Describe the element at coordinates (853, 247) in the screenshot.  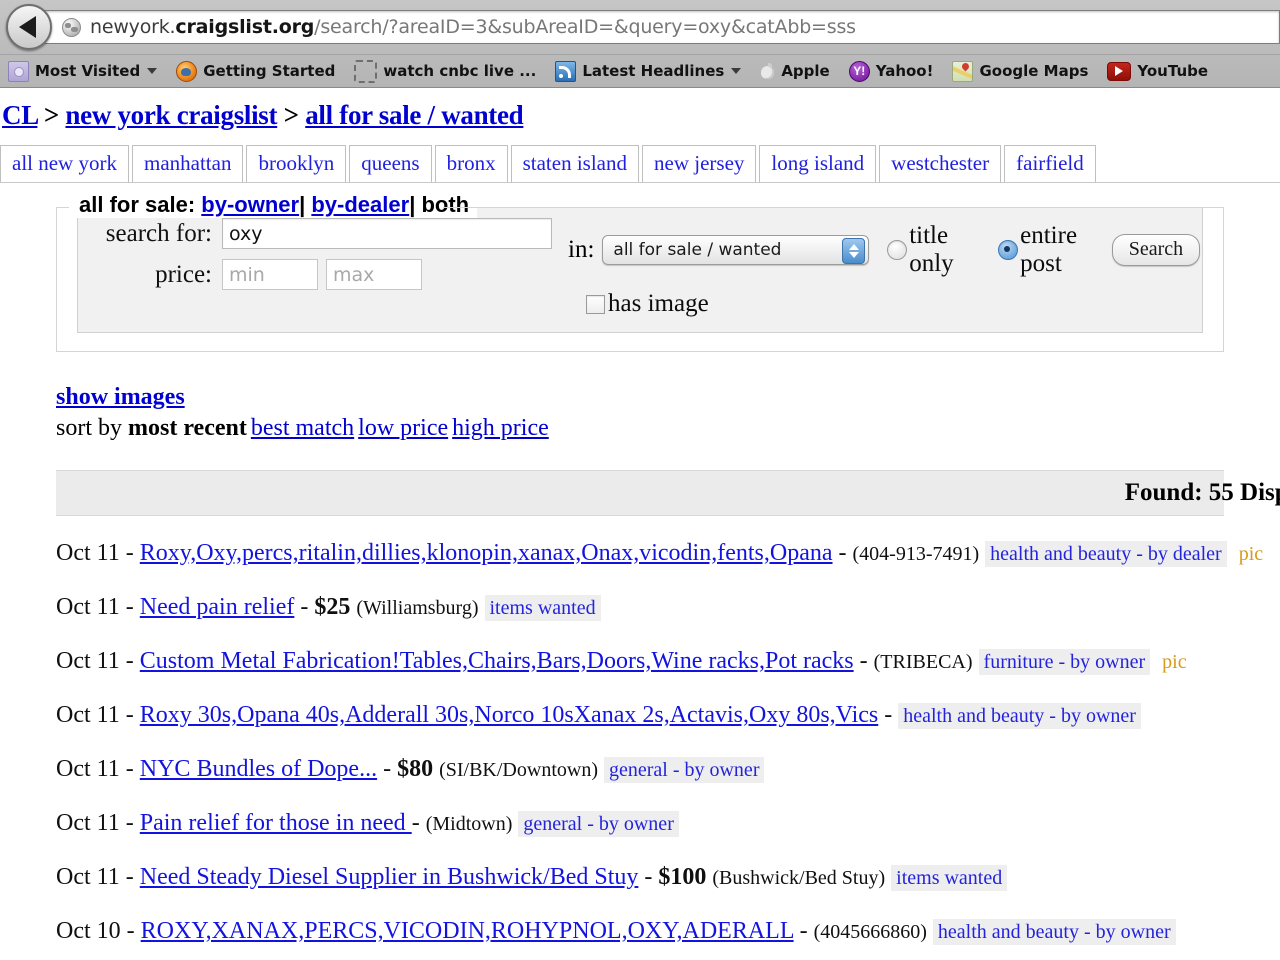
I see `chevron-up-icon` at that location.